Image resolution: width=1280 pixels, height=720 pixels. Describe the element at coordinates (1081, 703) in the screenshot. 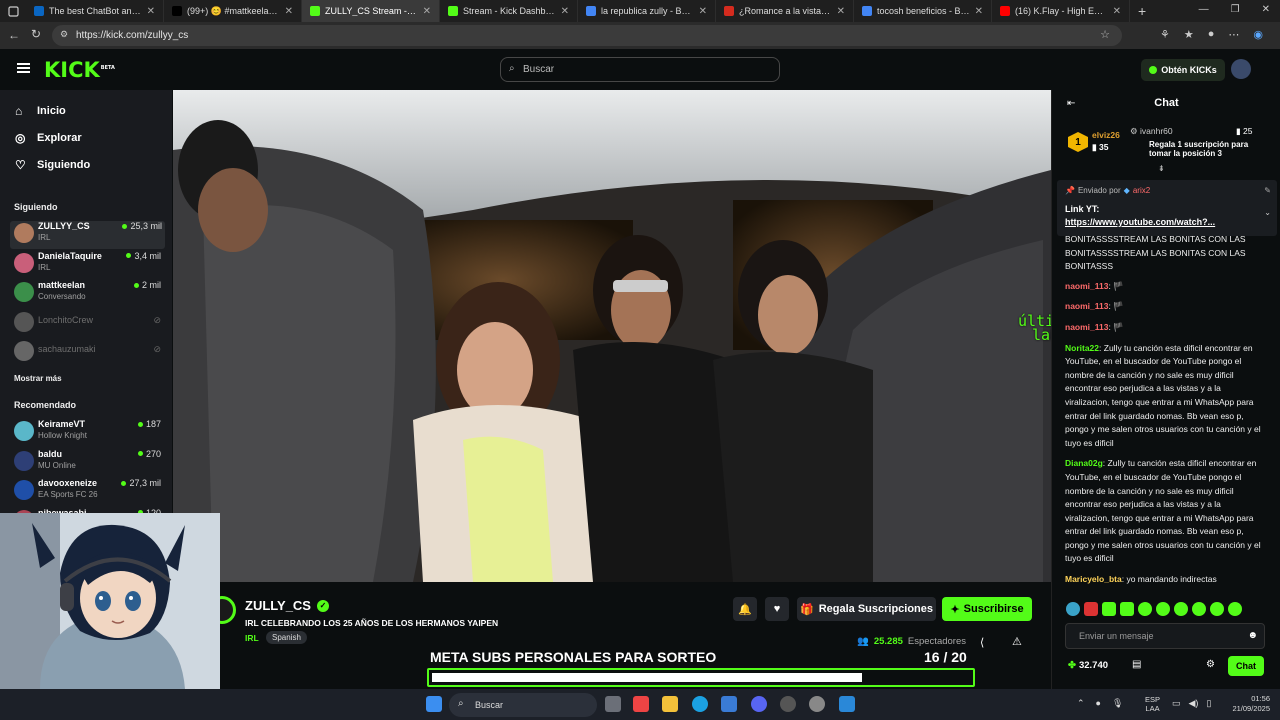

I see `tray-overflow-icon: ⌃` at that location.